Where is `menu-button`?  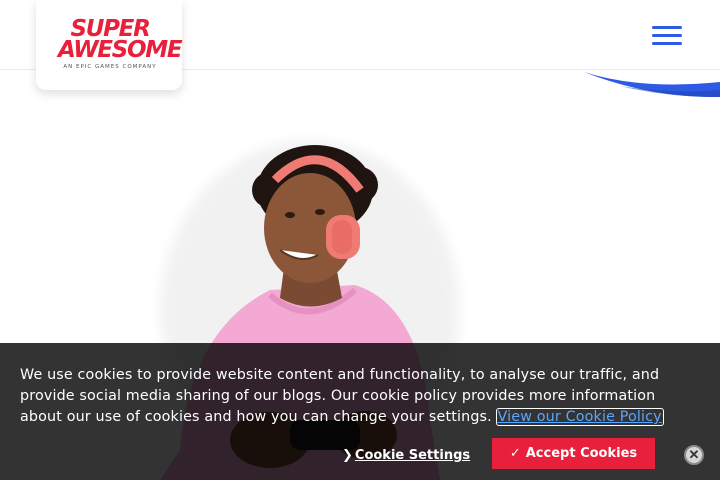
menu-button is located at coordinates (668, 36).